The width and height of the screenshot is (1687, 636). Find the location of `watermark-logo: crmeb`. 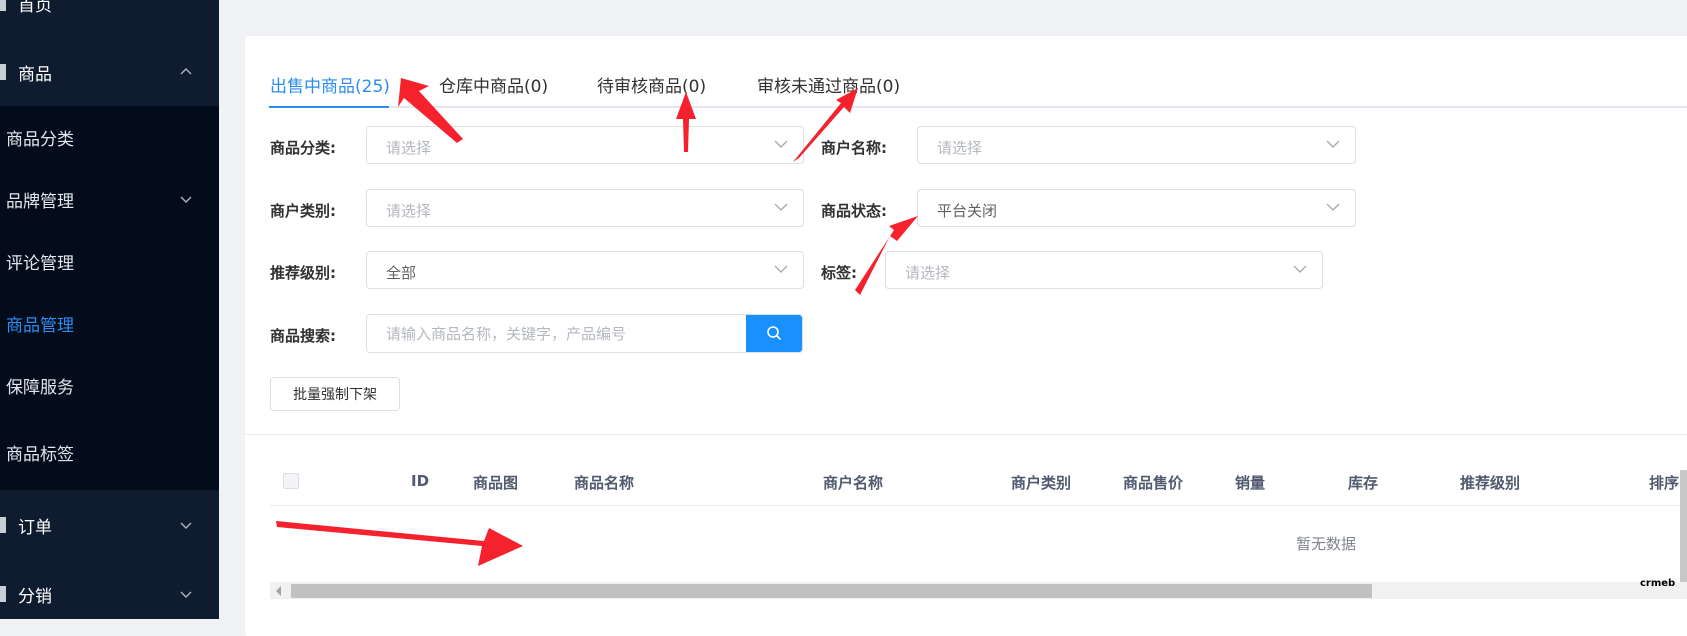

watermark-logo: crmeb is located at coordinates (1658, 583).